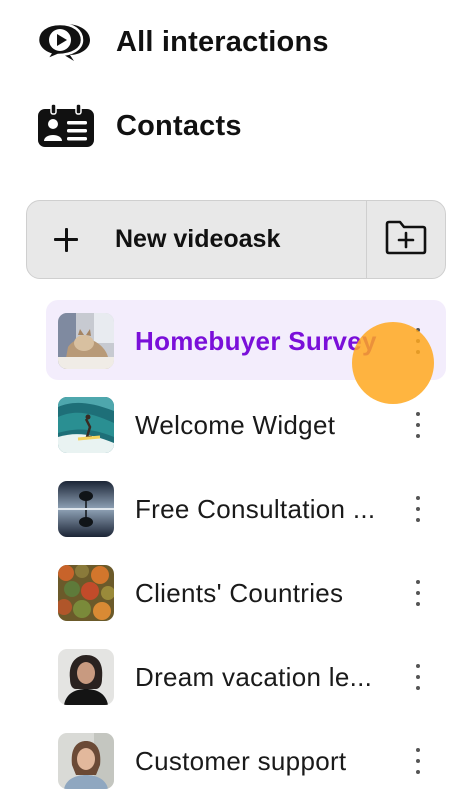 The image size is (476, 804). I want to click on new-videoask-group: New videoask, so click(236, 239).